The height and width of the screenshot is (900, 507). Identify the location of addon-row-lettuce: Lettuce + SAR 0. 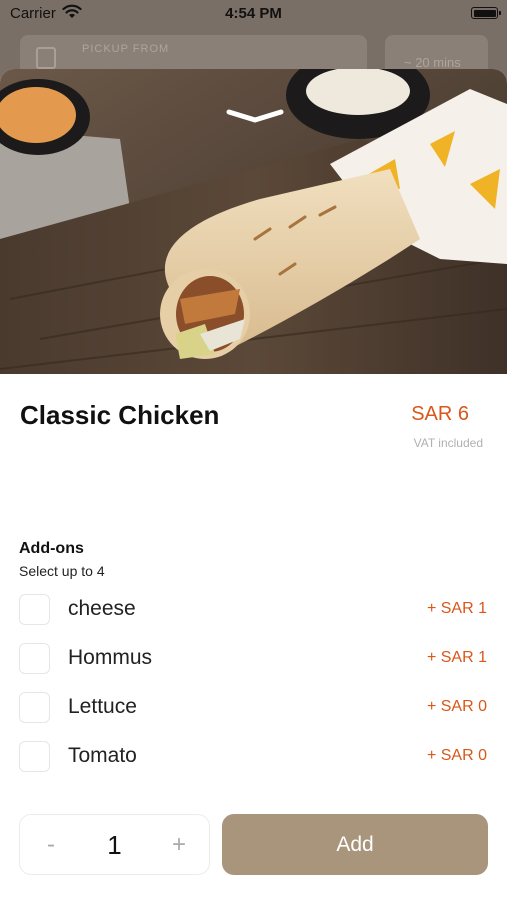
(253, 707).